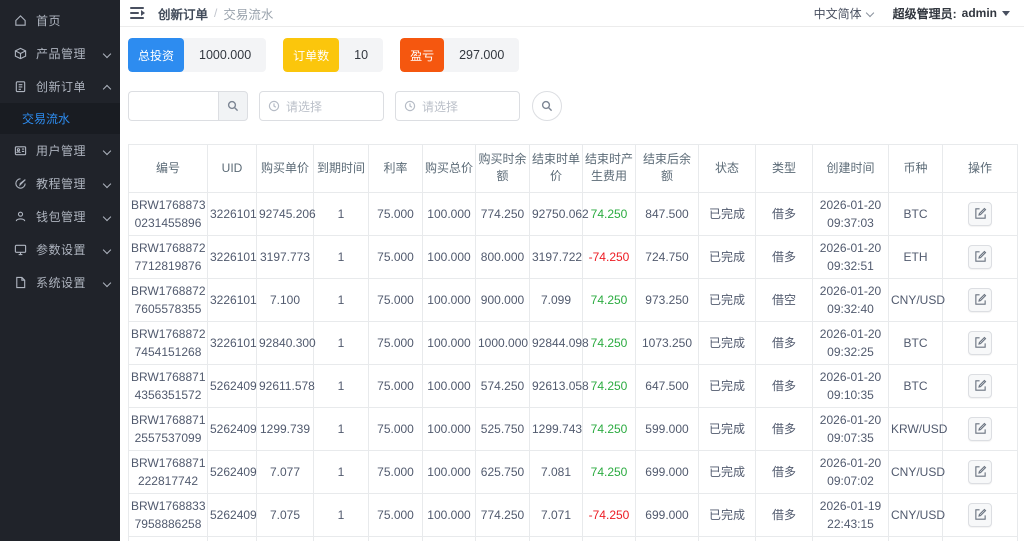 The image size is (1024, 541). I want to click on card-value: 297.000, so click(482, 55).